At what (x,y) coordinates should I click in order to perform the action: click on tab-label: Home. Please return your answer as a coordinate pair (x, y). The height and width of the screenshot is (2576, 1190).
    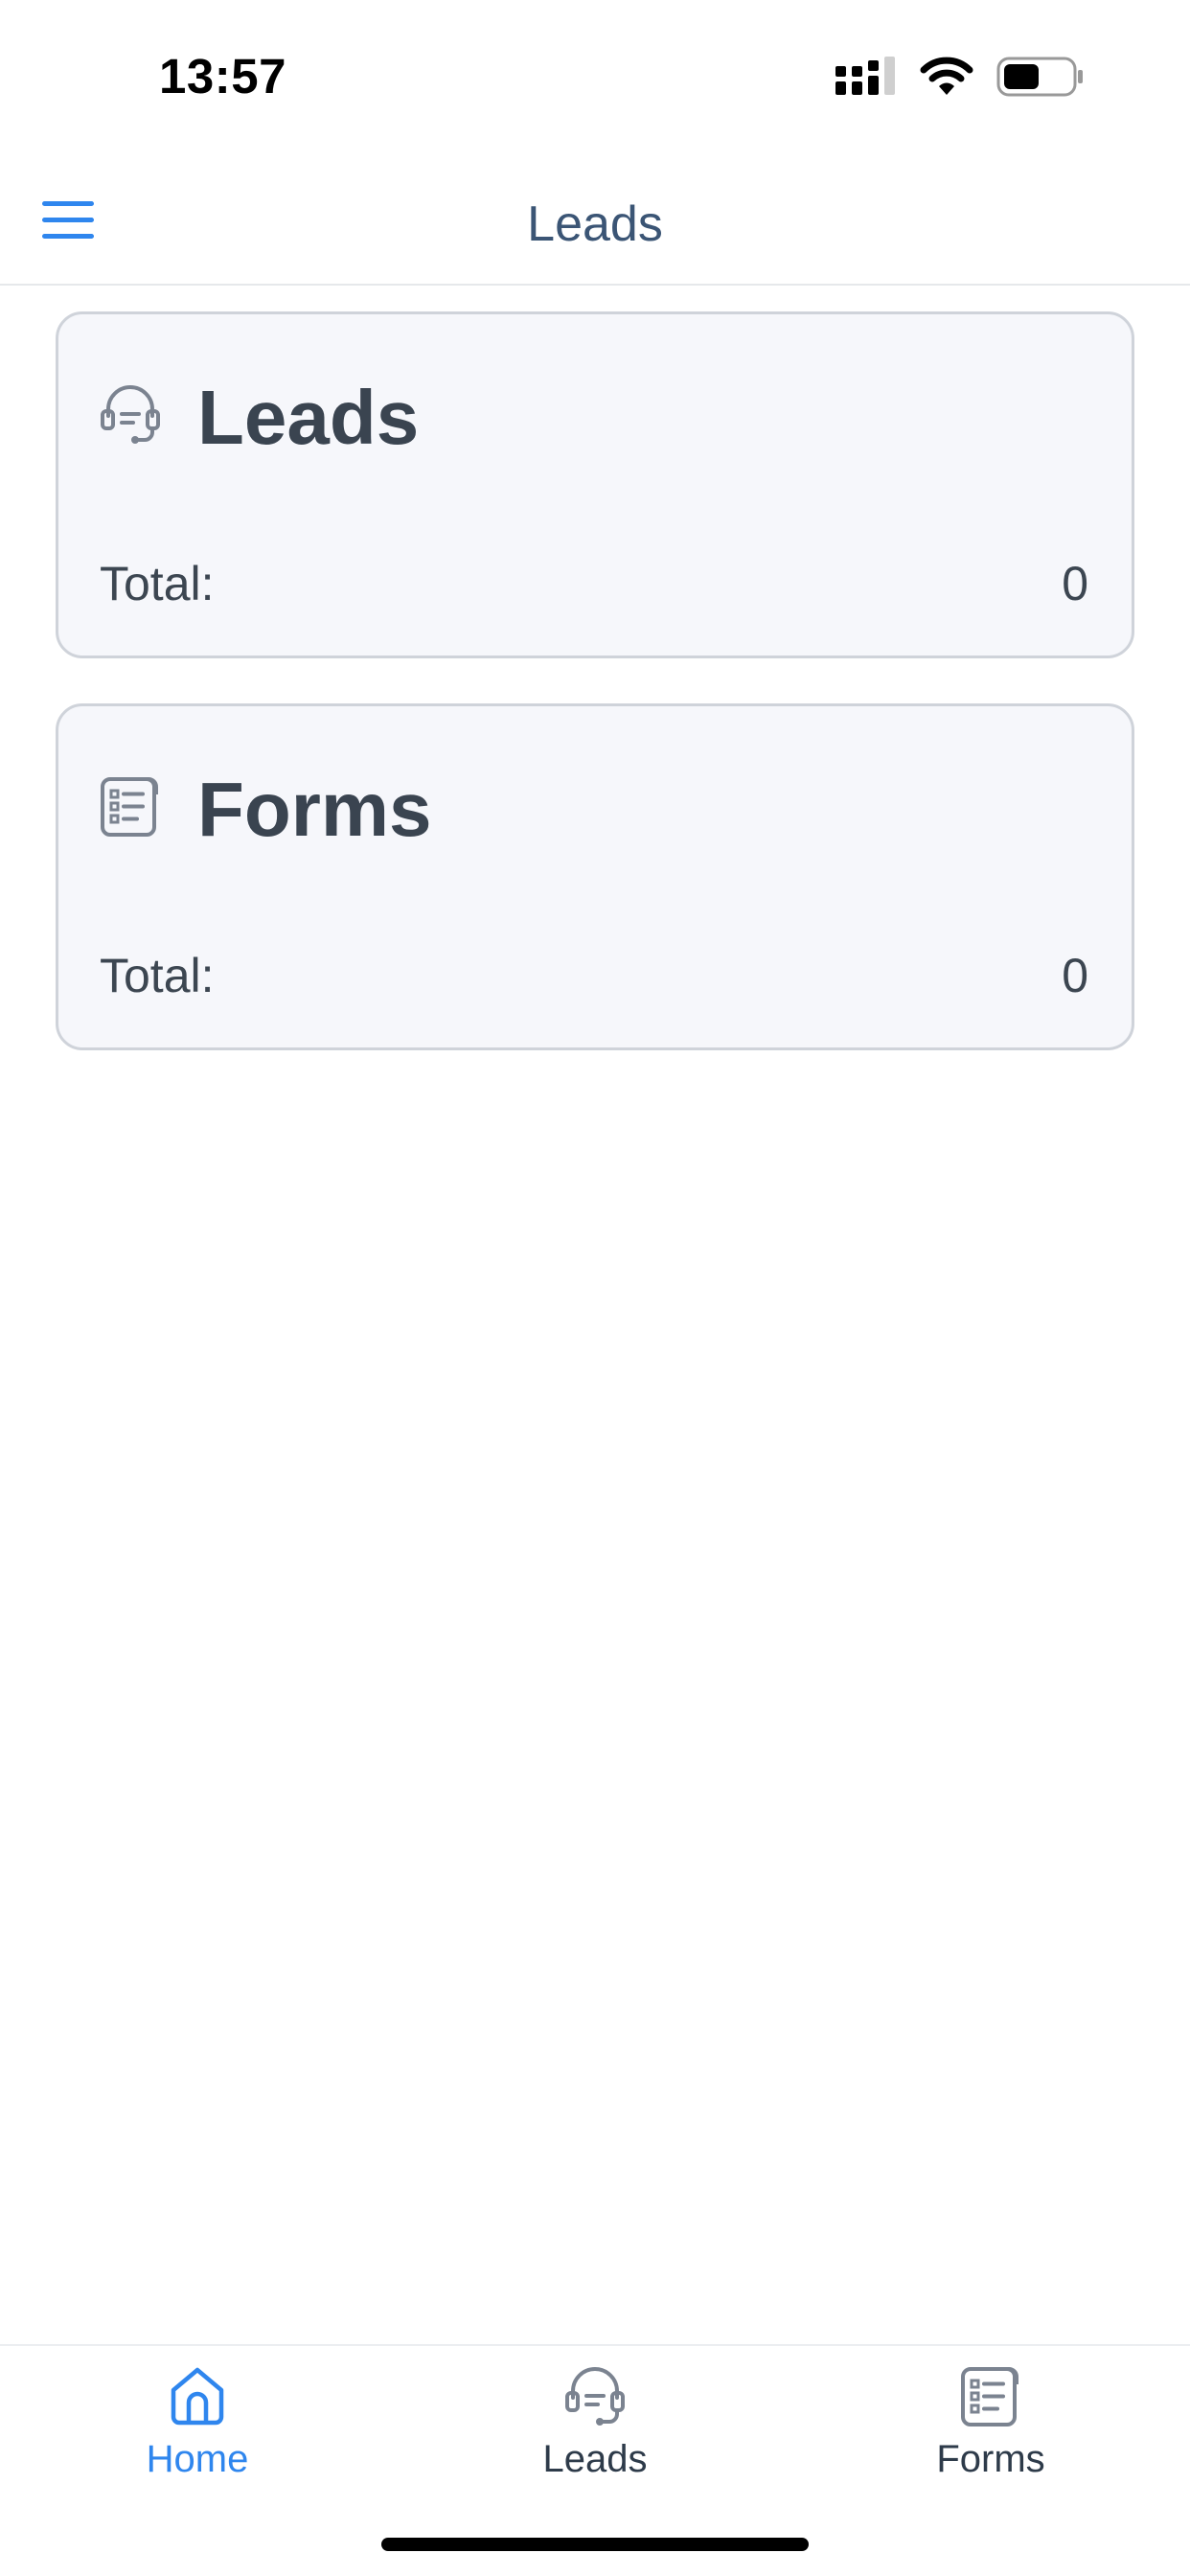
    Looking at the image, I should click on (198, 2459).